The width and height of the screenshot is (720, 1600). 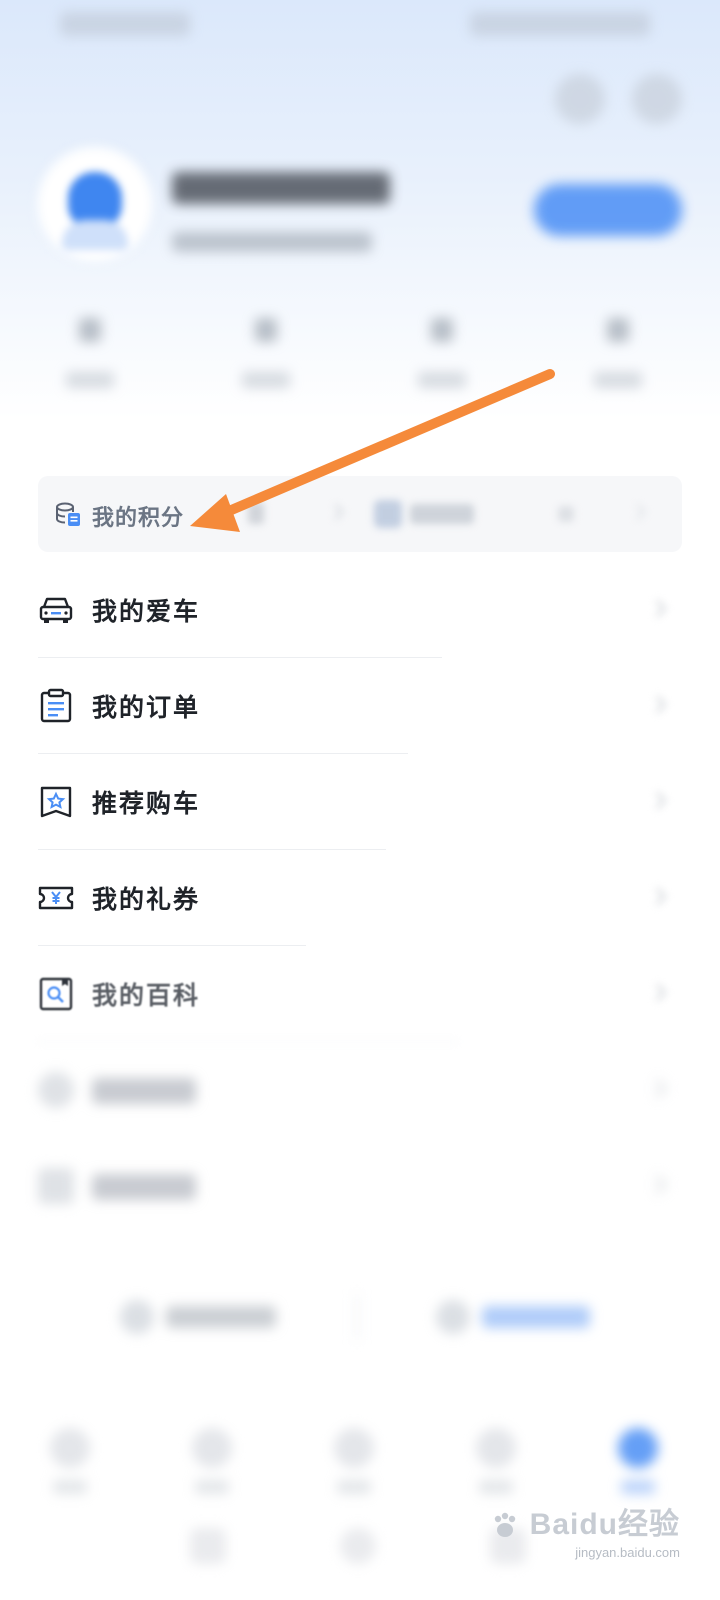 I want to click on points-secondary-label, so click(x=442, y=514).